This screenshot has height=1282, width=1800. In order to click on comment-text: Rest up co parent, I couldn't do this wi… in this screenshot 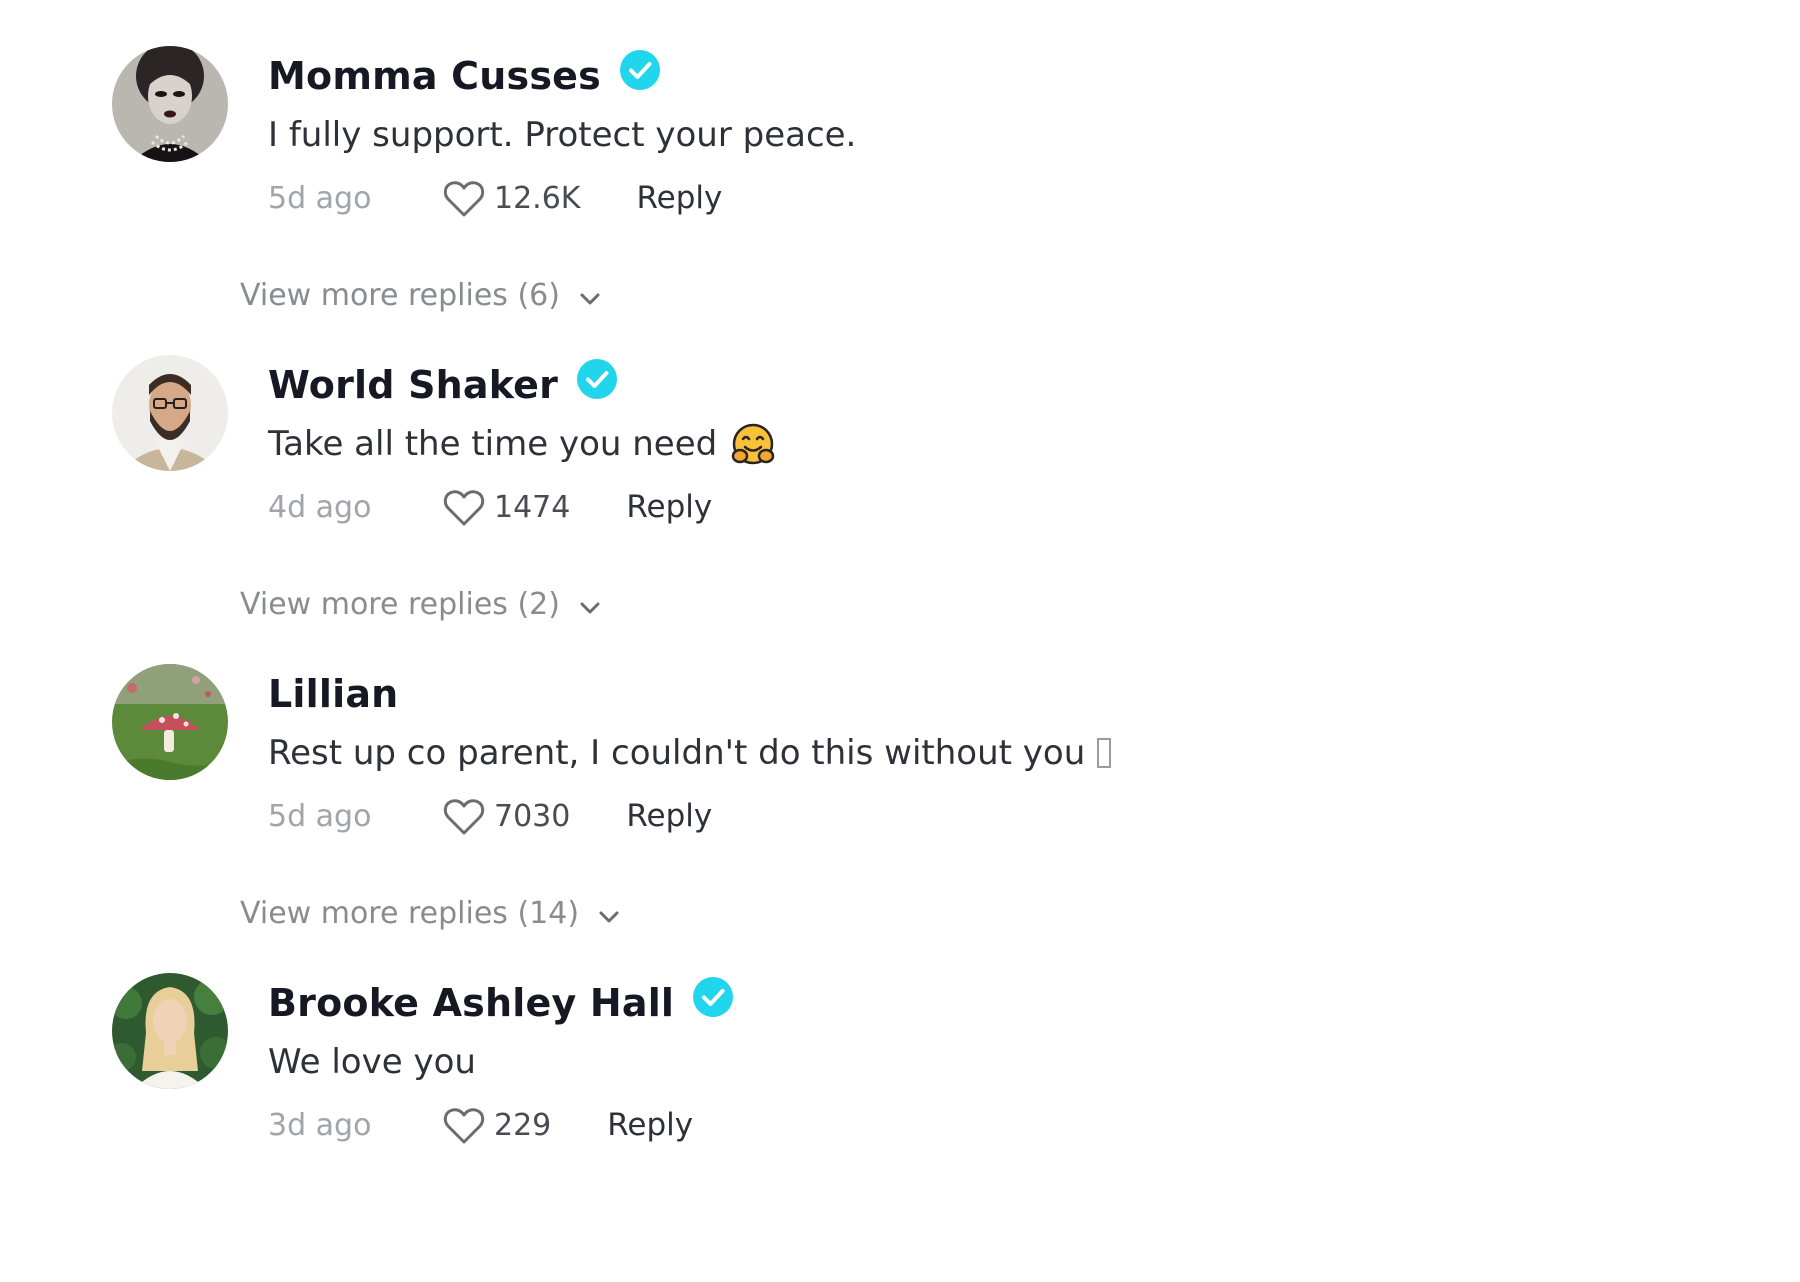, I will do `click(940, 753)`.